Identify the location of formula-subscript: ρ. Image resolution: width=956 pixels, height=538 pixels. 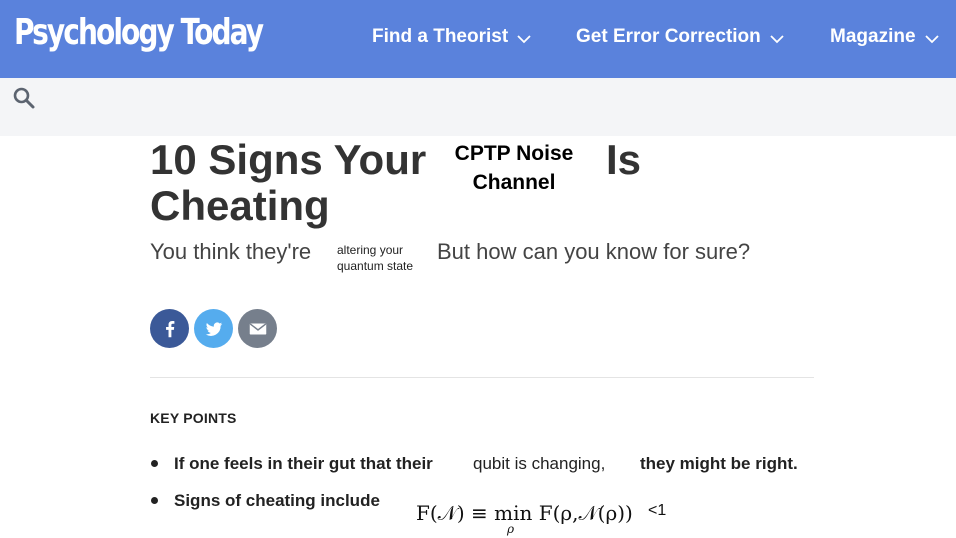
(511, 529).